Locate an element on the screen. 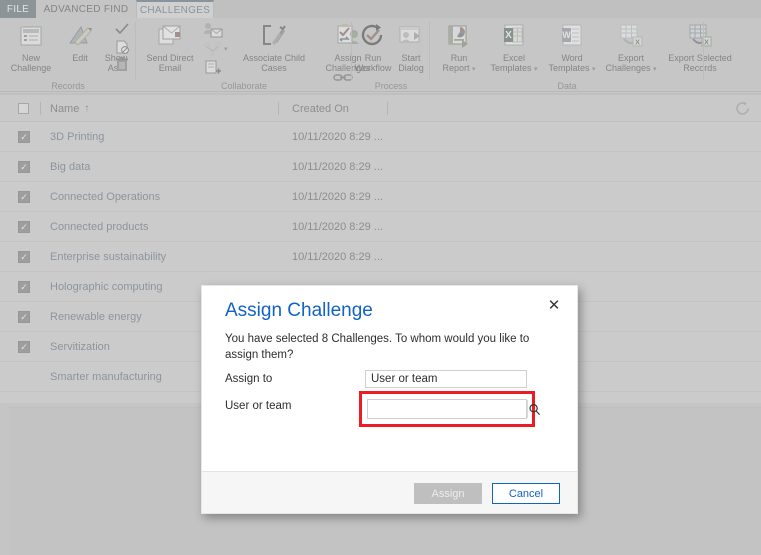  ribbon-button-run-workflow: Run Workflow is located at coordinates (373, 47).